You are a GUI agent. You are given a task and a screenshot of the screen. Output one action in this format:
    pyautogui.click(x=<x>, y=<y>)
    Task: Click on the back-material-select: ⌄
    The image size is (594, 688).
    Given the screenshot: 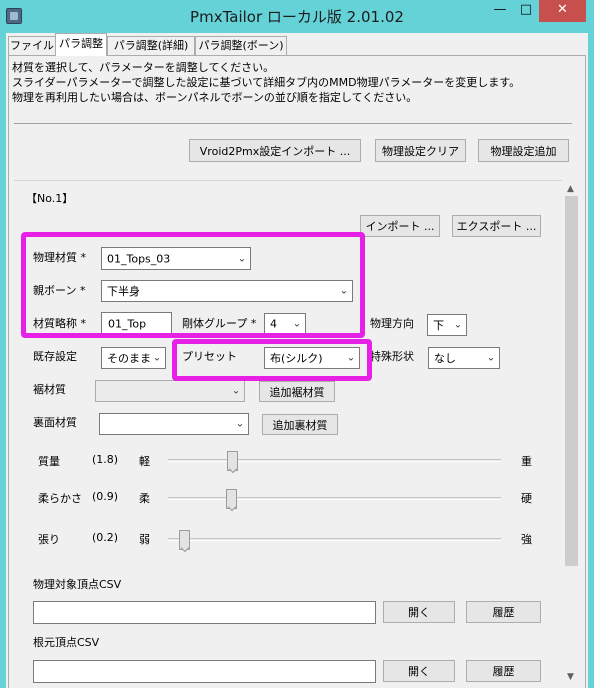 What is the action you would take?
    pyautogui.click(x=174, y=424)
    